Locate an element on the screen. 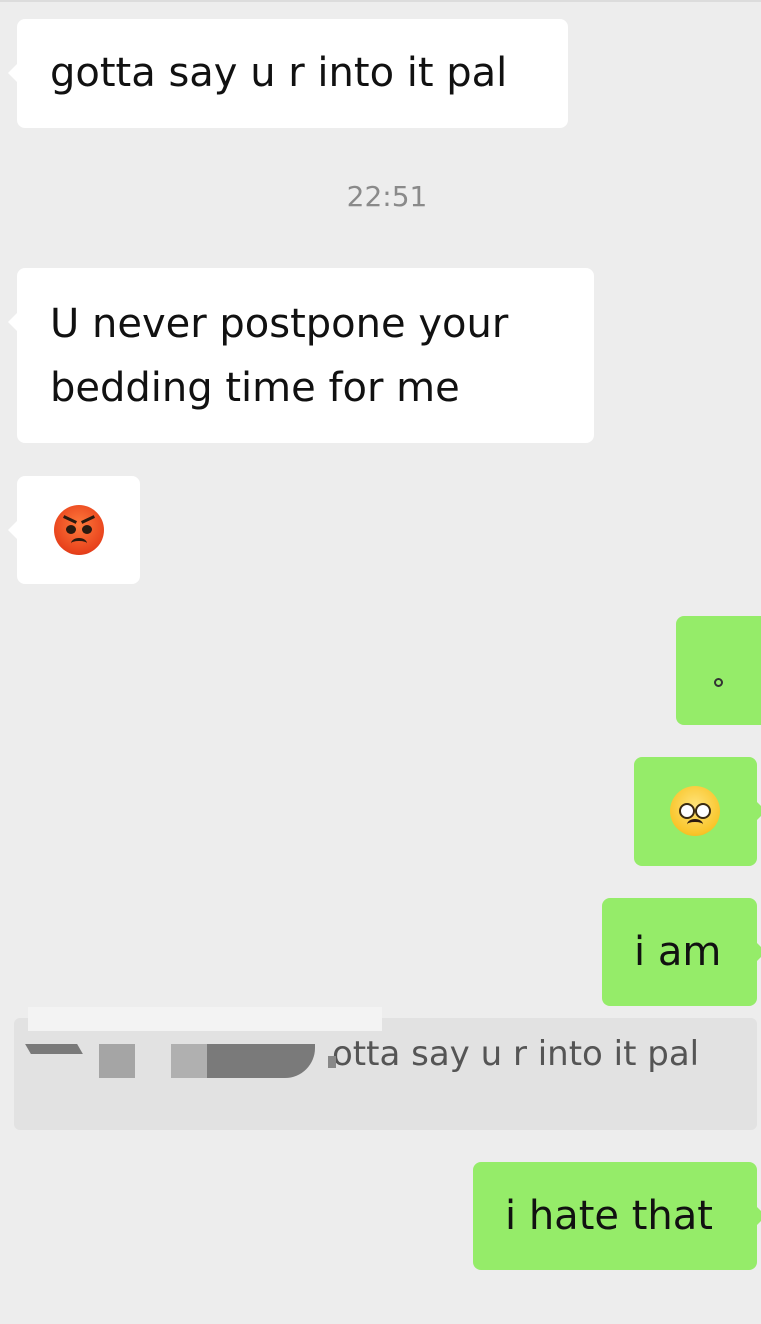 This screenshot has width=761, height=1324. timestamp: 22:51 is located at coordinates (387, 196).